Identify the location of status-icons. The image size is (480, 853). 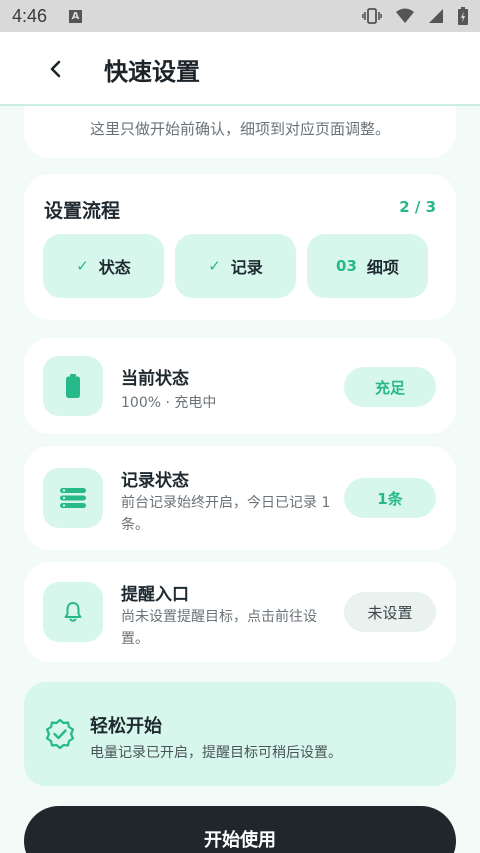
(415, 16).